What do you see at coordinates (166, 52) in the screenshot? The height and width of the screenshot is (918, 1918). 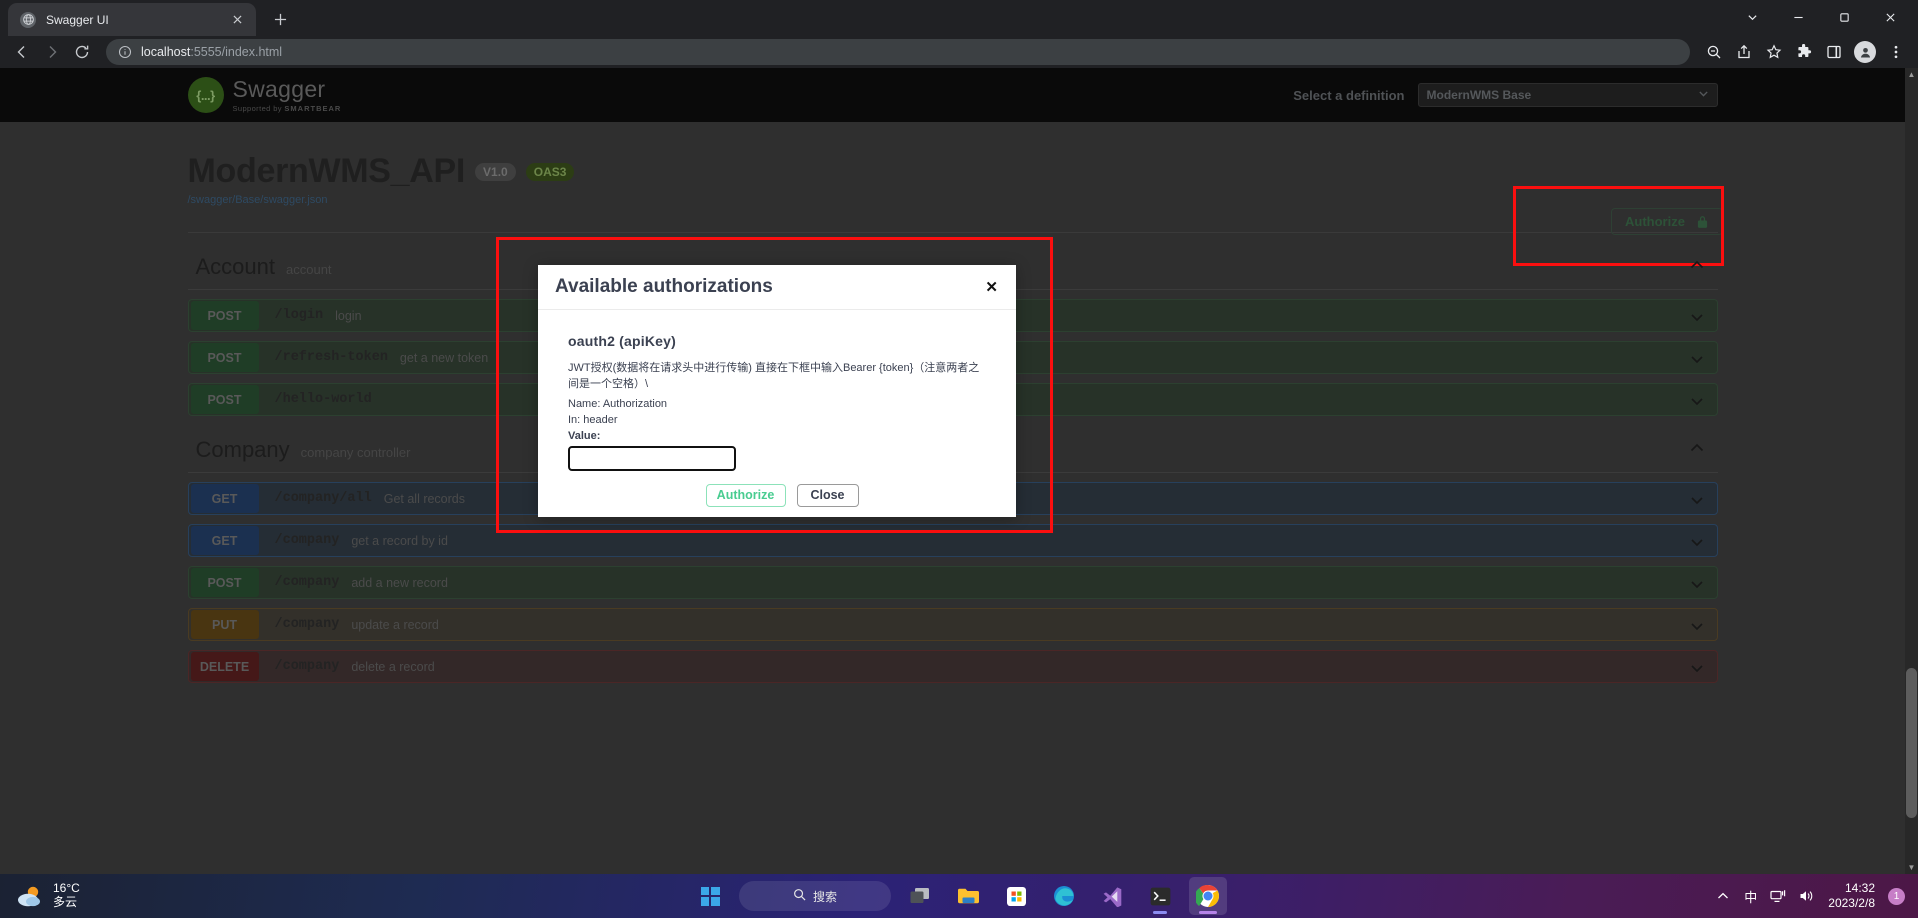 I see `url-host: localhost` at bounding box center [166, 52].